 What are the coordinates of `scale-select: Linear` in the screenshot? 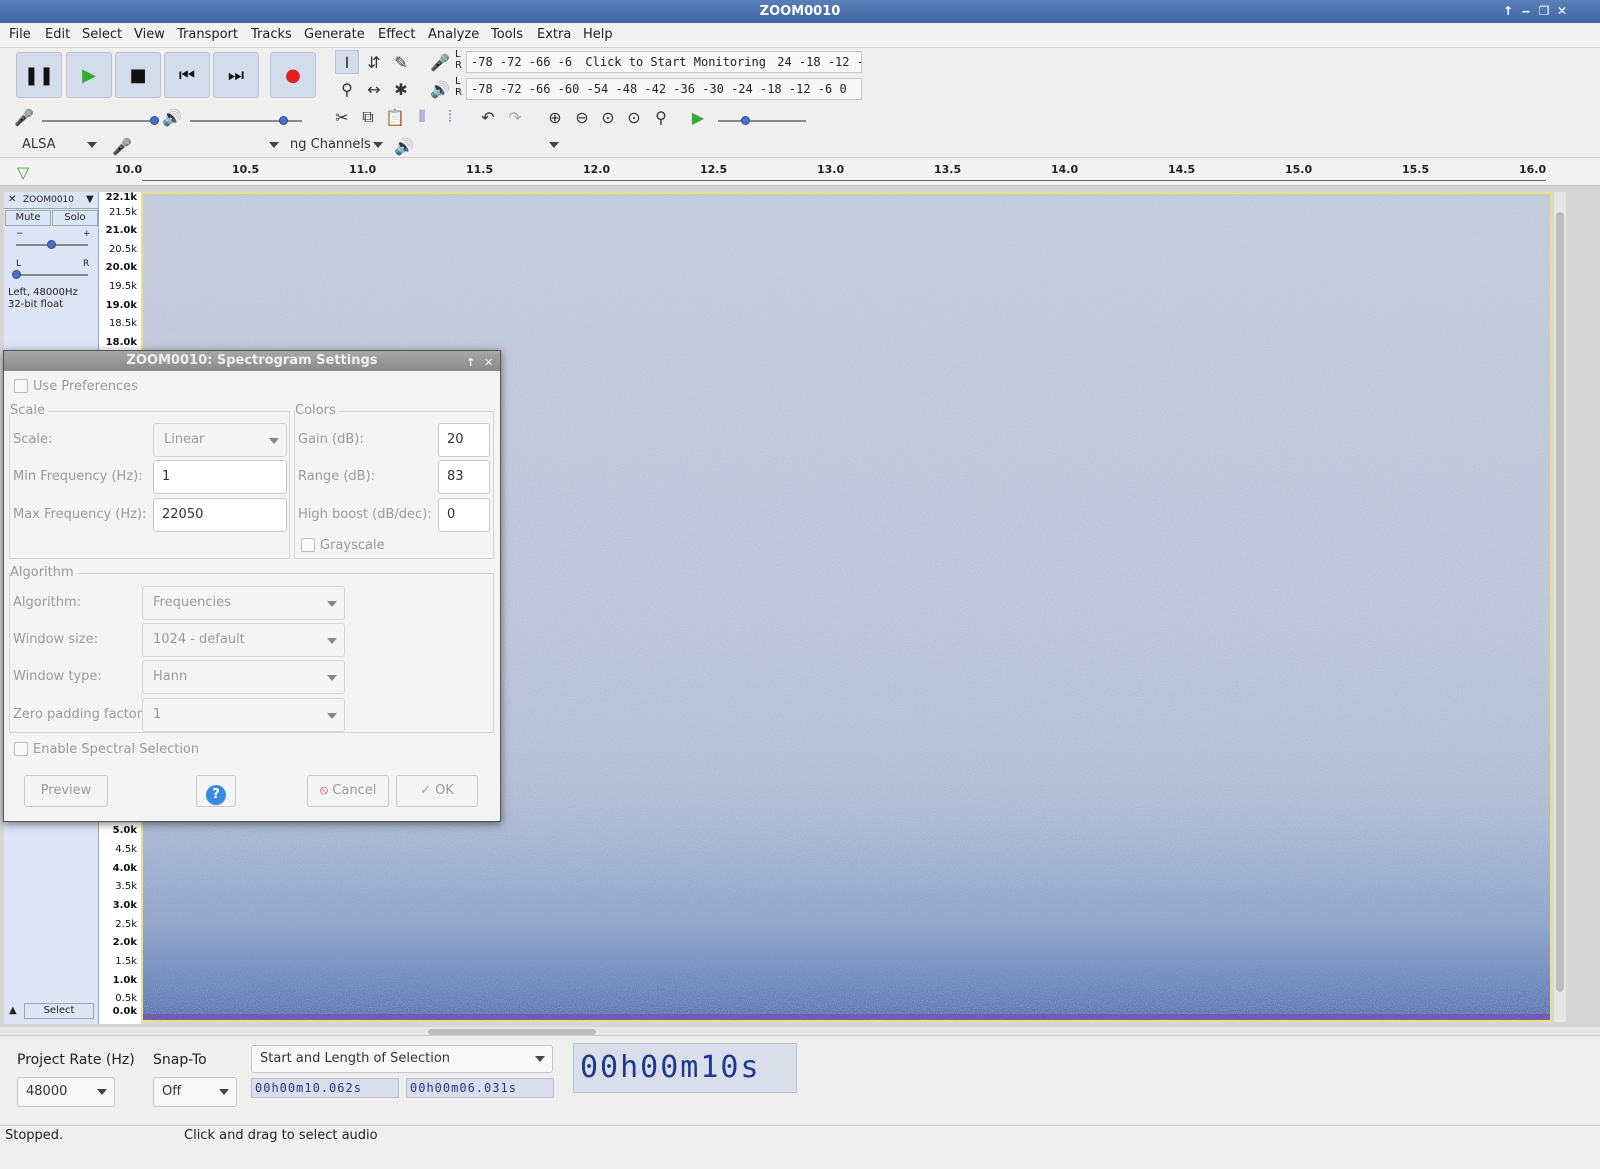 It's located at (220, 440).